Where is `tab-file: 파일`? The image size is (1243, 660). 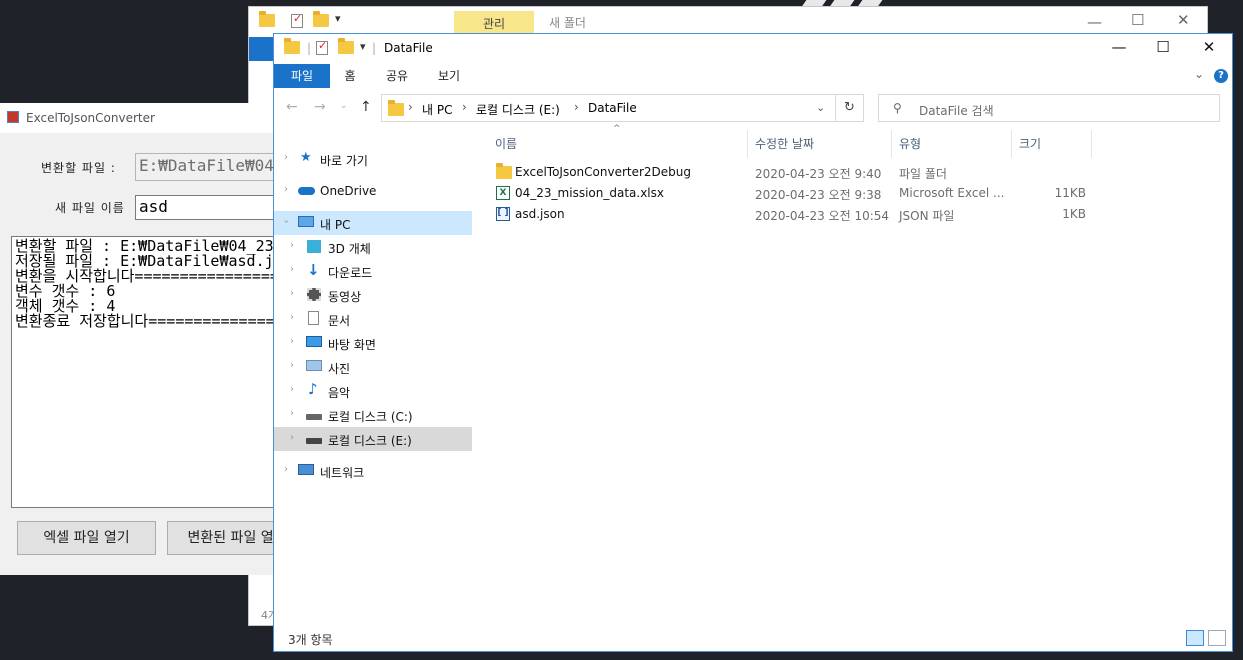
tab-file: 파일 is located at coordinates (302, 76).